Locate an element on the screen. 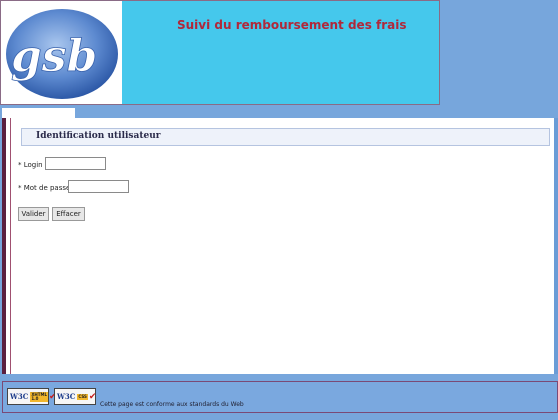 The image size is (558, 420). xhtml-badge-label: XHTML 1.0 is located at coordinates (39, 396).